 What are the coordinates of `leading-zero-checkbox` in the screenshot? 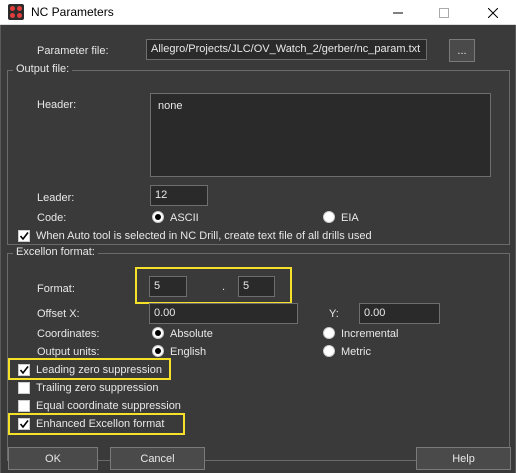 It's located at (24, 370).